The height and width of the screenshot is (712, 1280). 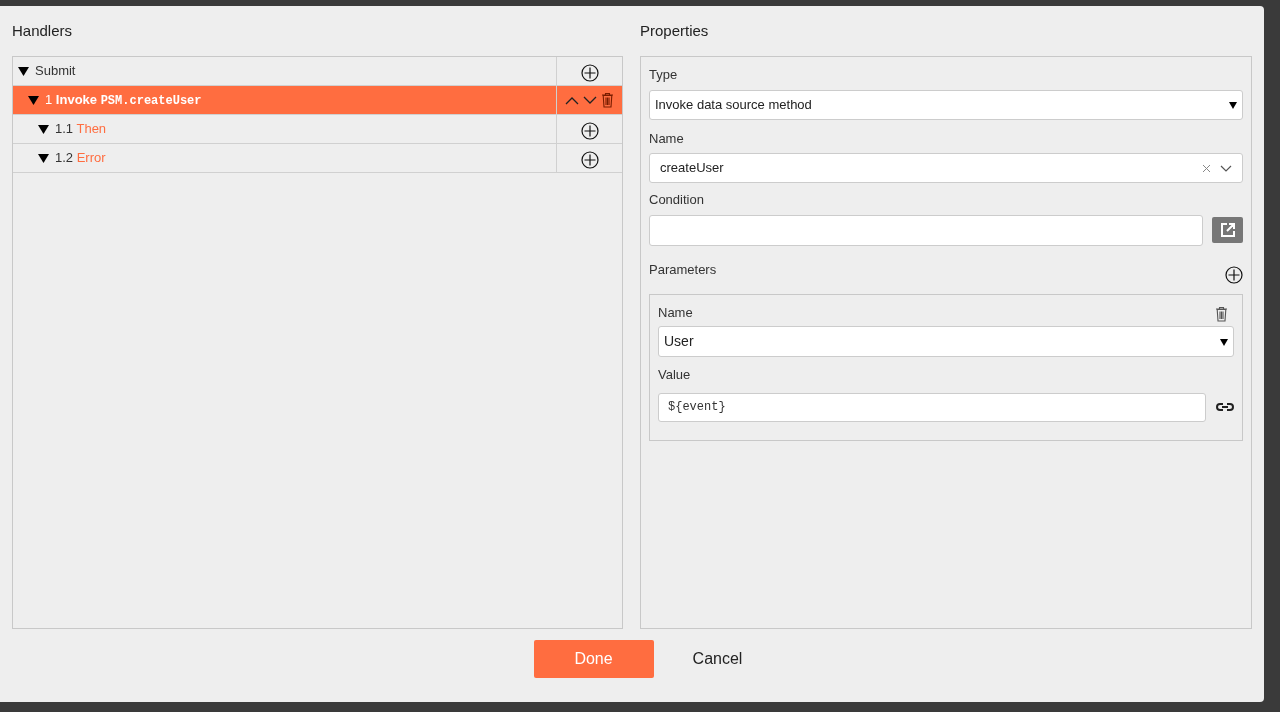 What do you see at coordinates (926, 230) in the screenshot?
I see `condition-field` at bounding box center [926, 230].